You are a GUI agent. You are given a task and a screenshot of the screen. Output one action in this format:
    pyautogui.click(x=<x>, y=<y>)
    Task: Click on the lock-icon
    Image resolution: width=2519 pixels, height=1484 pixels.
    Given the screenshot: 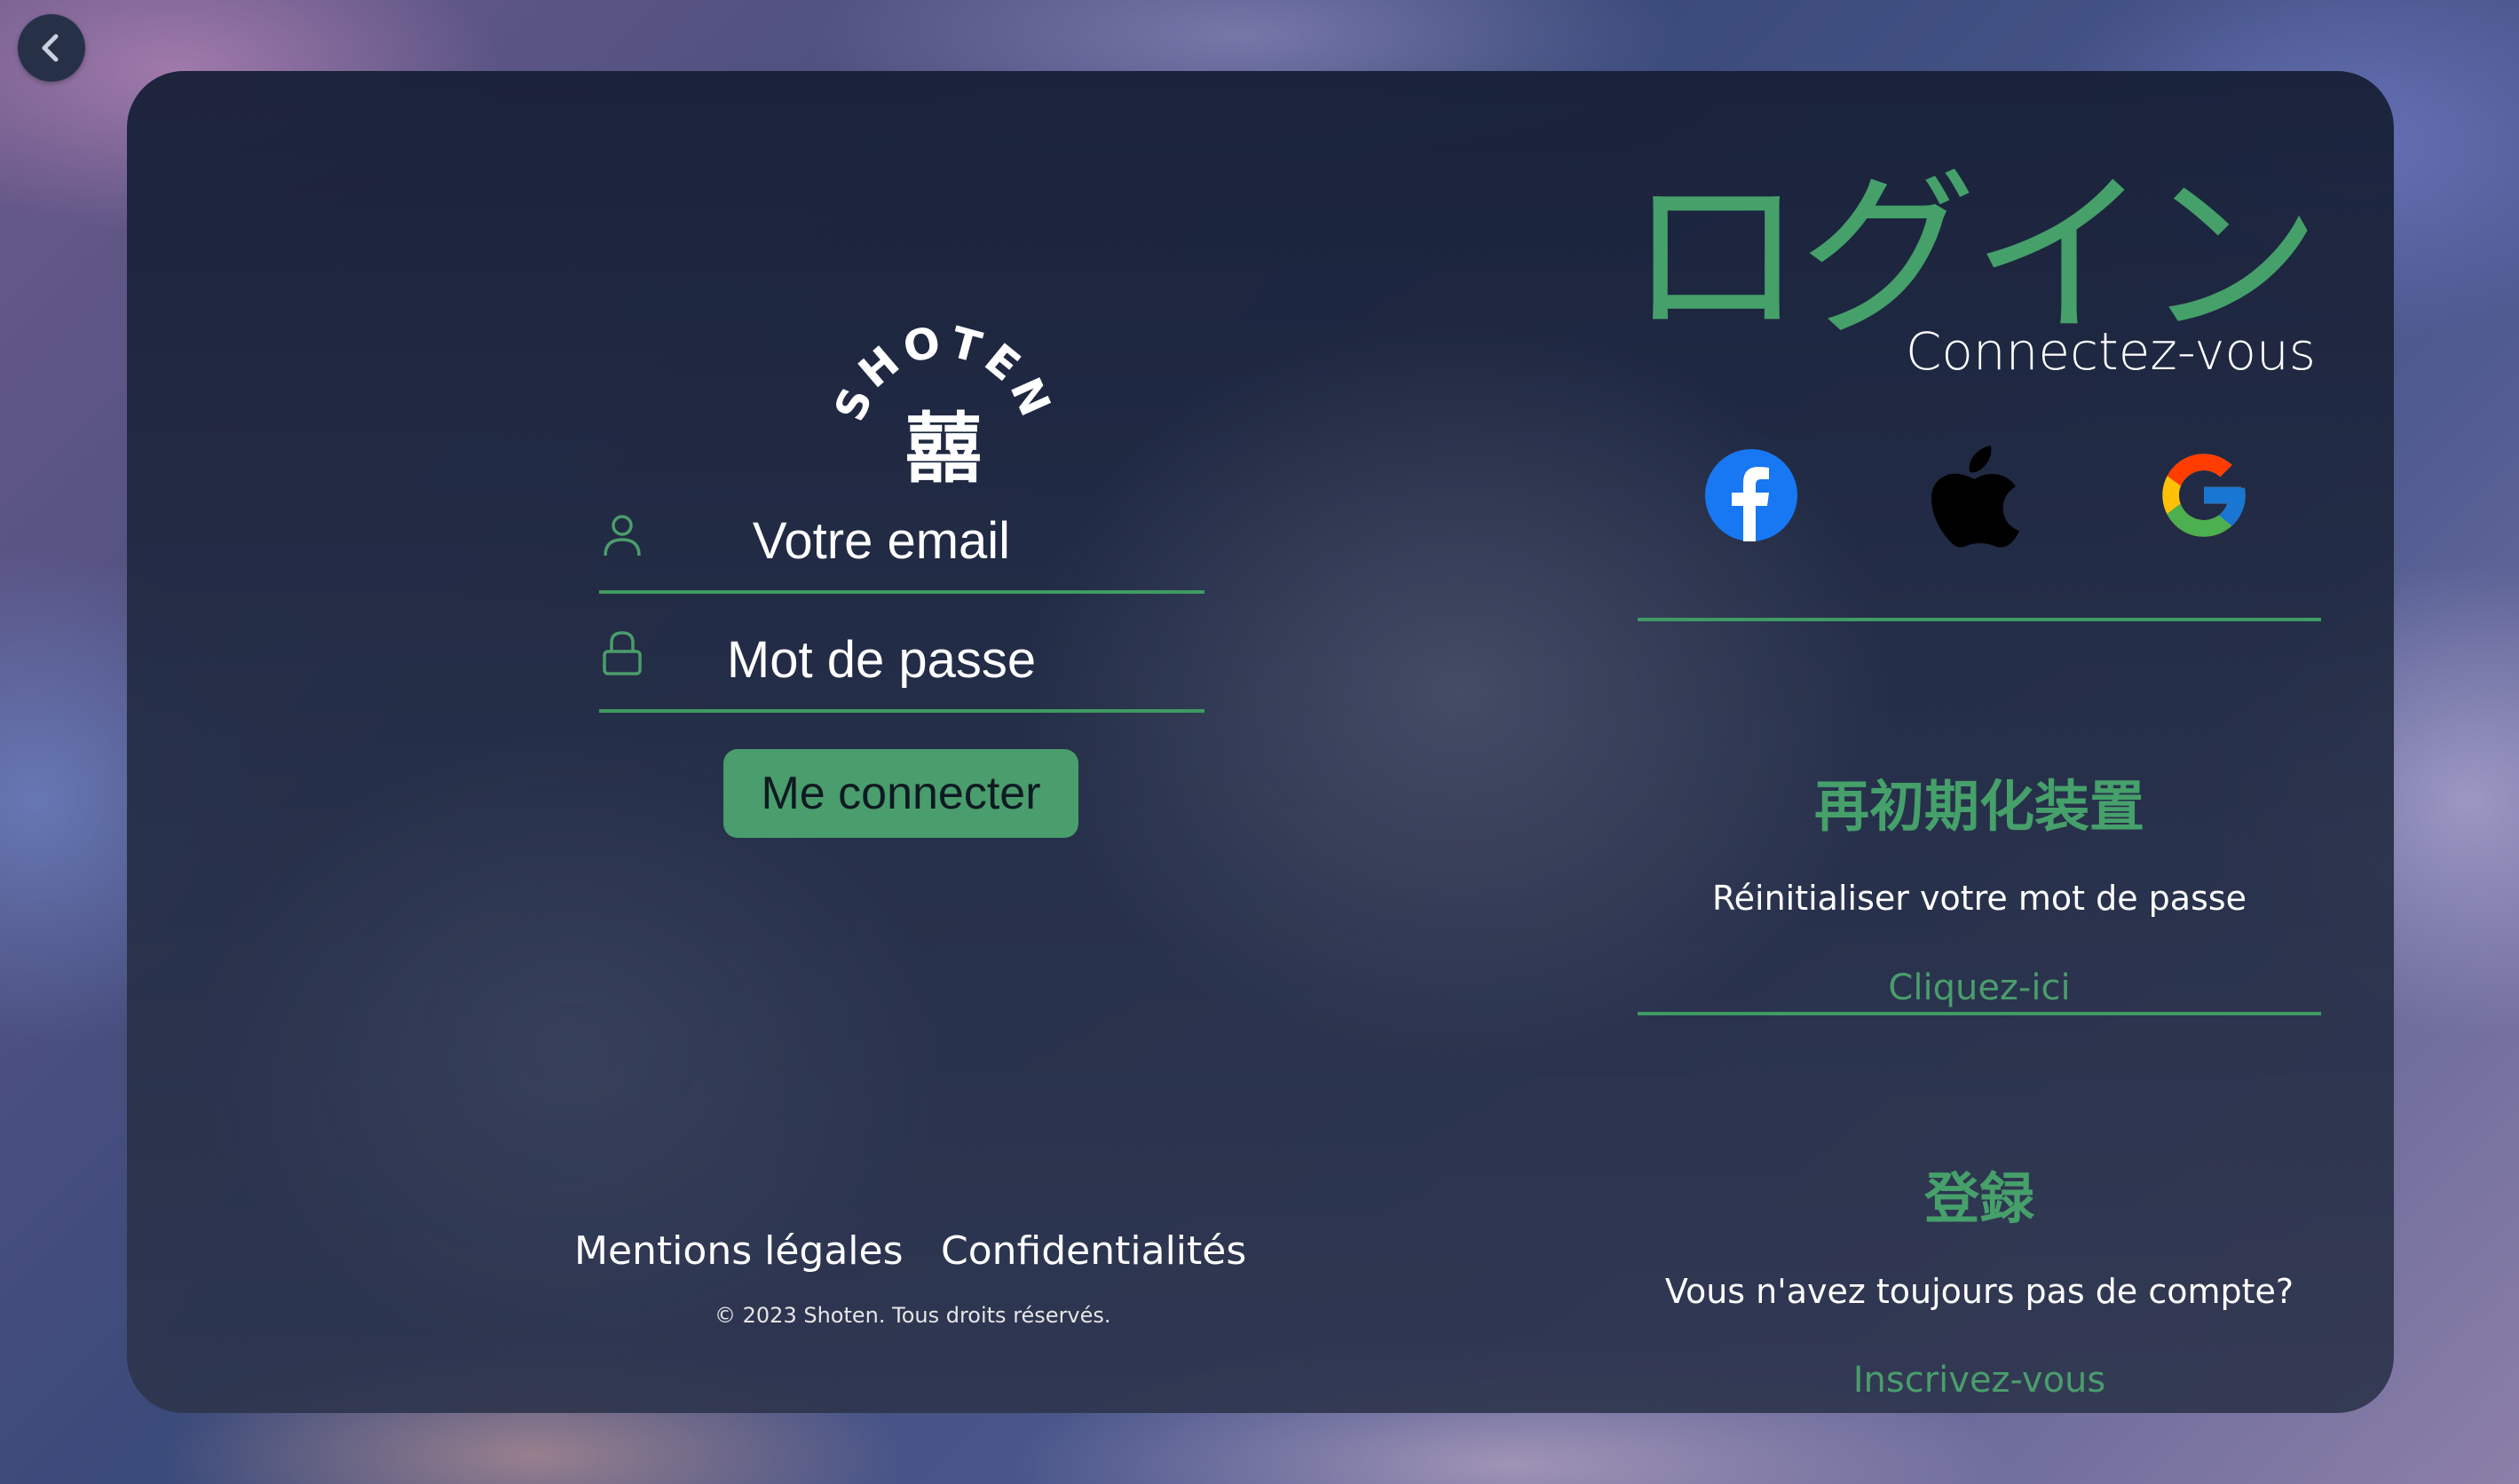 What is the action you would take?
    pyautogui.click(x=622, y=653)
    